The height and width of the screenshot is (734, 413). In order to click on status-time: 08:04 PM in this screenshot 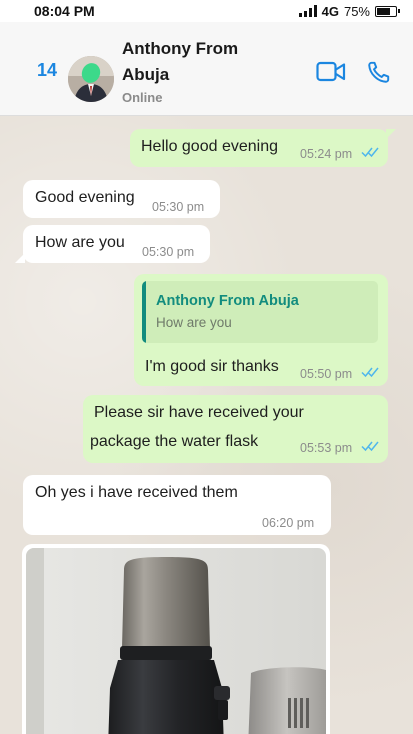, I will do `click(64, 11)`.